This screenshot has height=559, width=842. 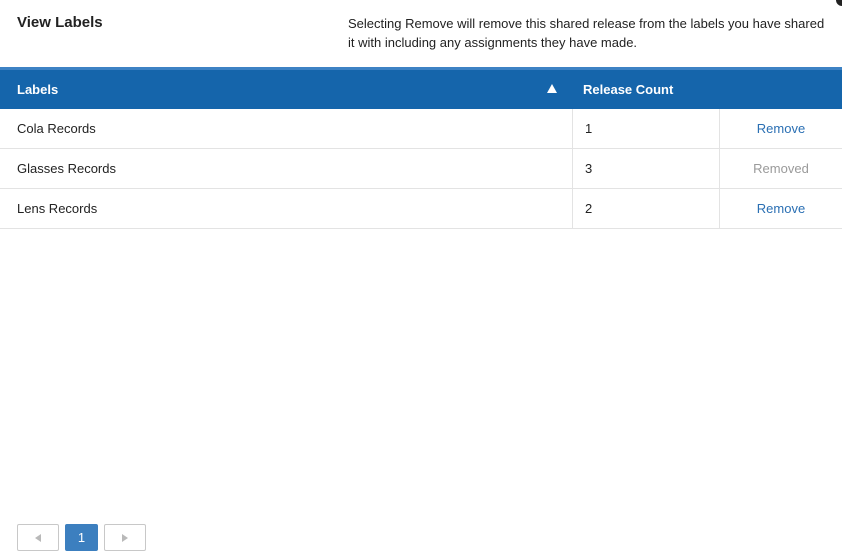 I want to click on release-count: 2, so click(x=645, y=208).